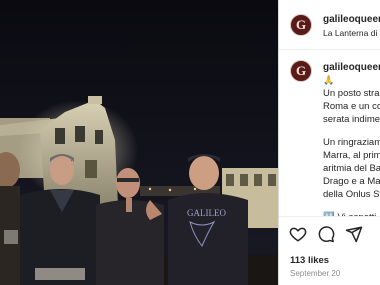 This screenshot has height=285, width=380. Describe the element at coordinates (351, 33) in the screenshot. I see `post-location: La Lanterna di F` at that location.